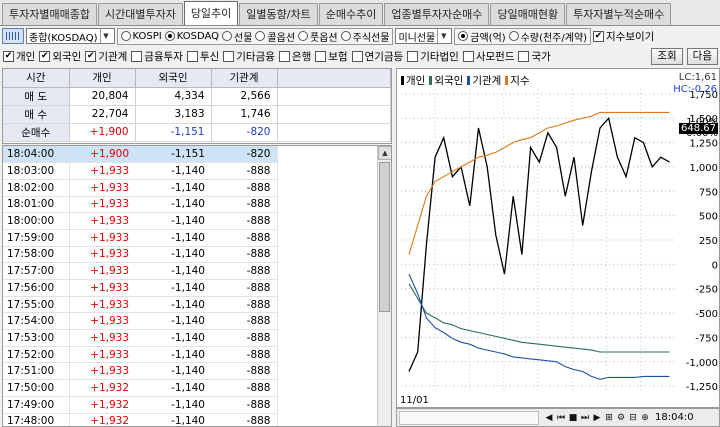 The width and height of the screenshot is (720, 427). I want to click on tab-2: 당일추이, so click(211, 13).